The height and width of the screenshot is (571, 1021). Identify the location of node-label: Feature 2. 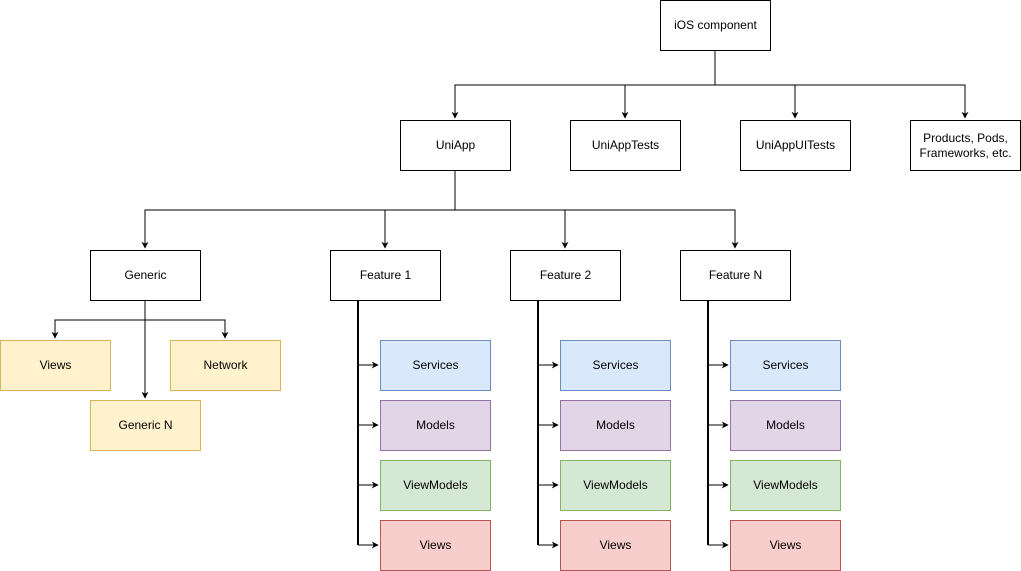
(565, 275).